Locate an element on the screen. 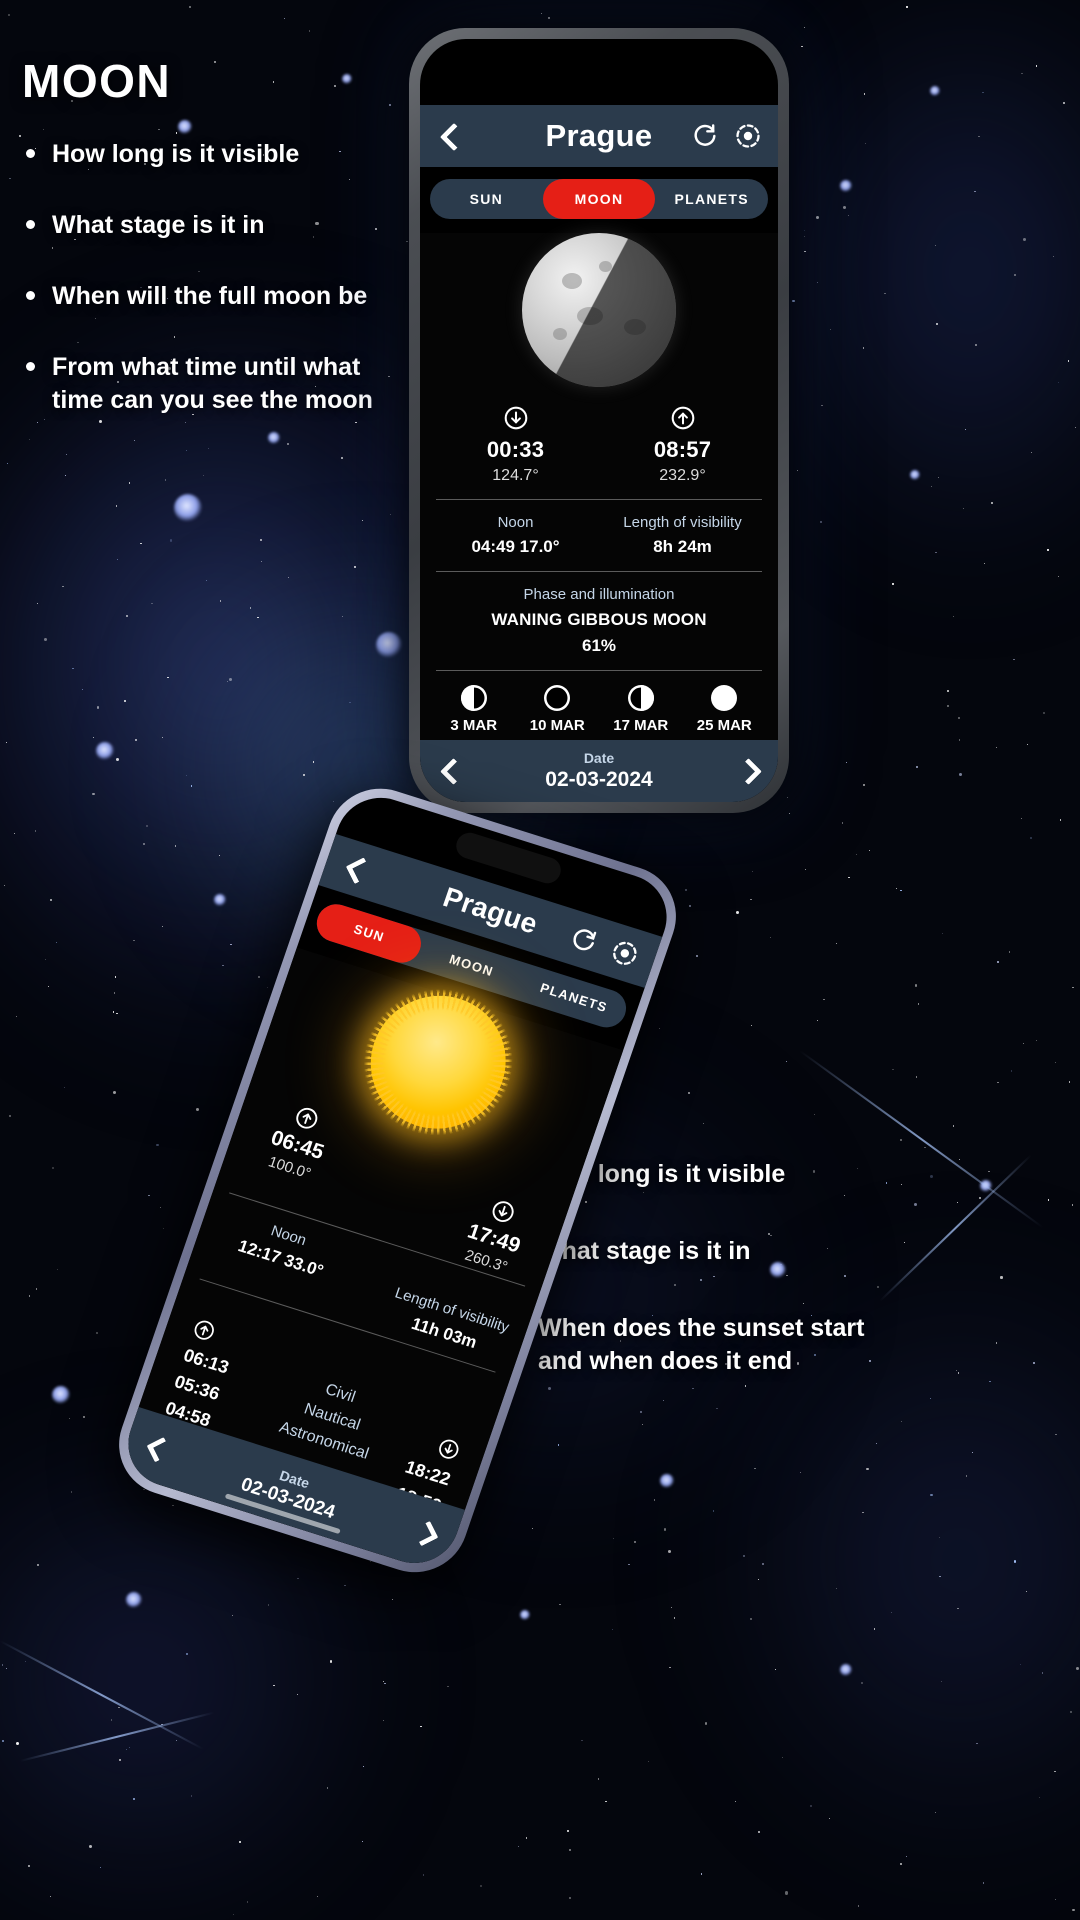  phase-calendar-item: 25 MAR is located at coordinates (725, 709).